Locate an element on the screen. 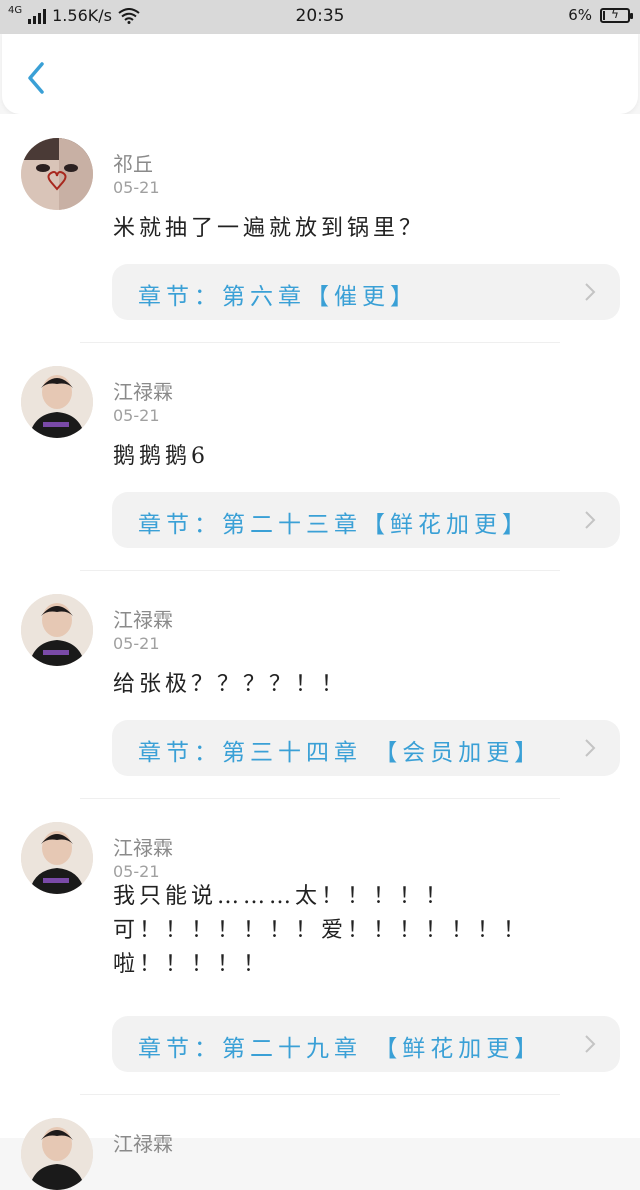 This screenshot has width=640, height=1190. chapter-label: 章节：第六章【催更】 is located at coordinates (278, 297).